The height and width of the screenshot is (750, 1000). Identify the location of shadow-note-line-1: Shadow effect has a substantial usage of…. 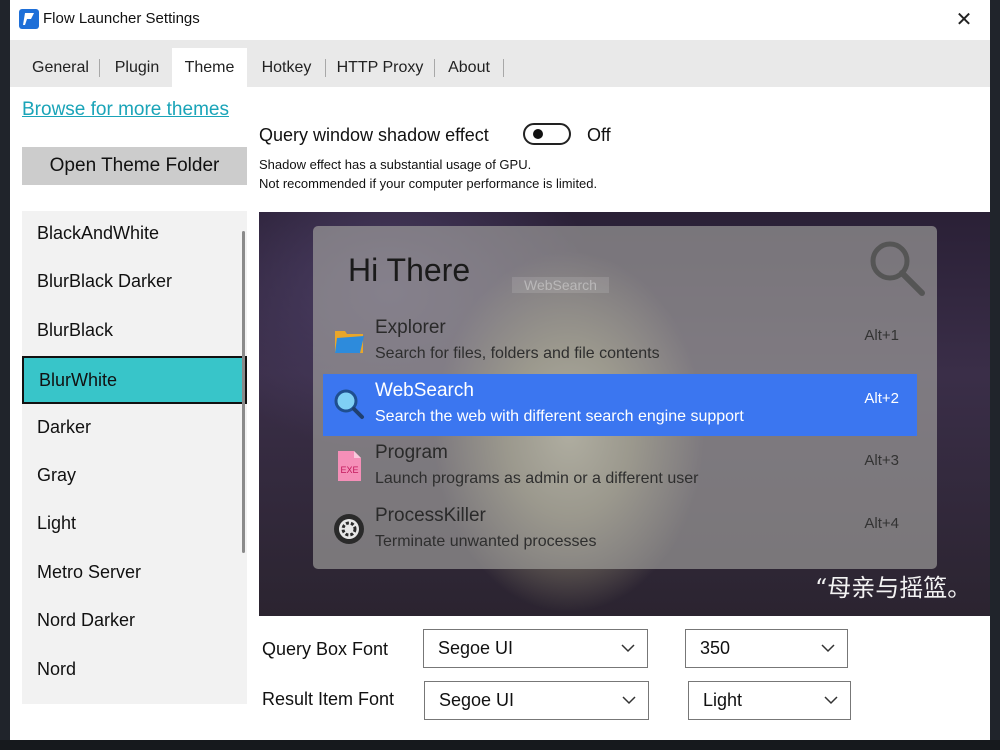
(395, 164).